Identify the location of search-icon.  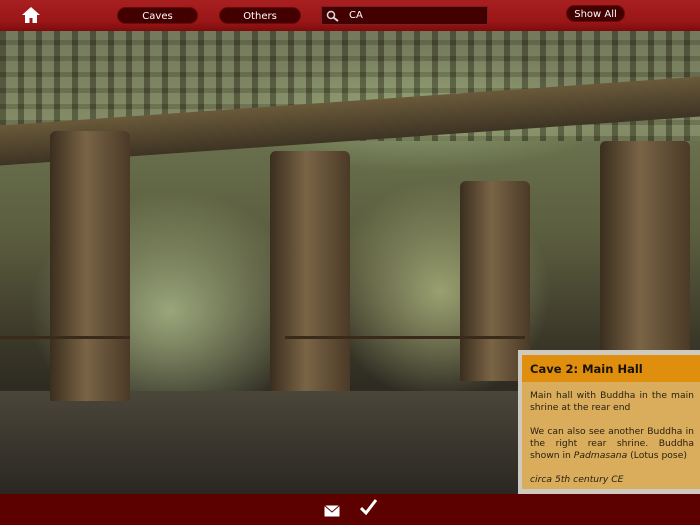
(332, 16).